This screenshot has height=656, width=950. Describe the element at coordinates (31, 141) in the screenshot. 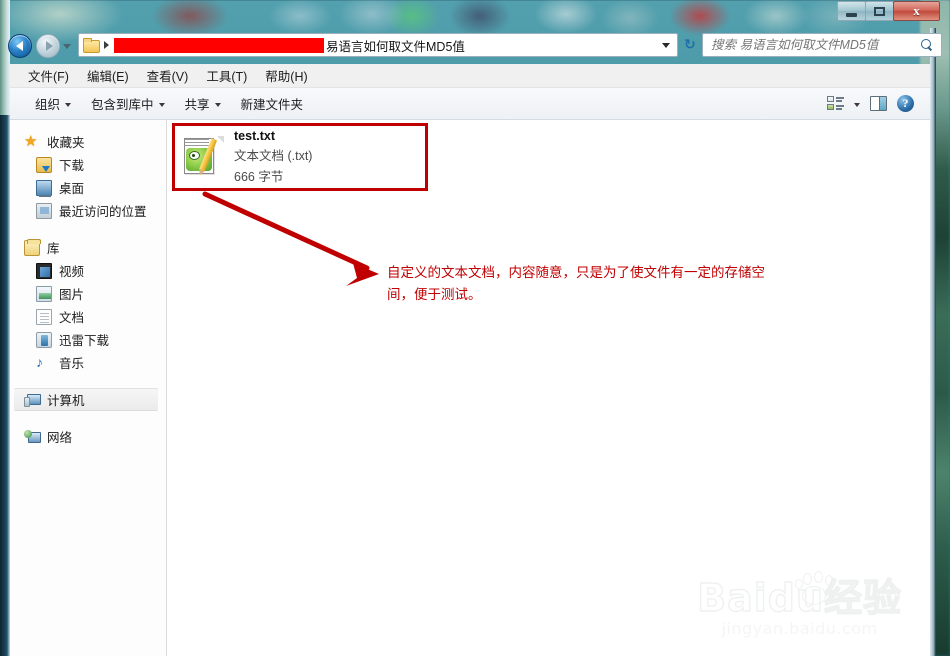

I see `star-icon: ★` at that location.